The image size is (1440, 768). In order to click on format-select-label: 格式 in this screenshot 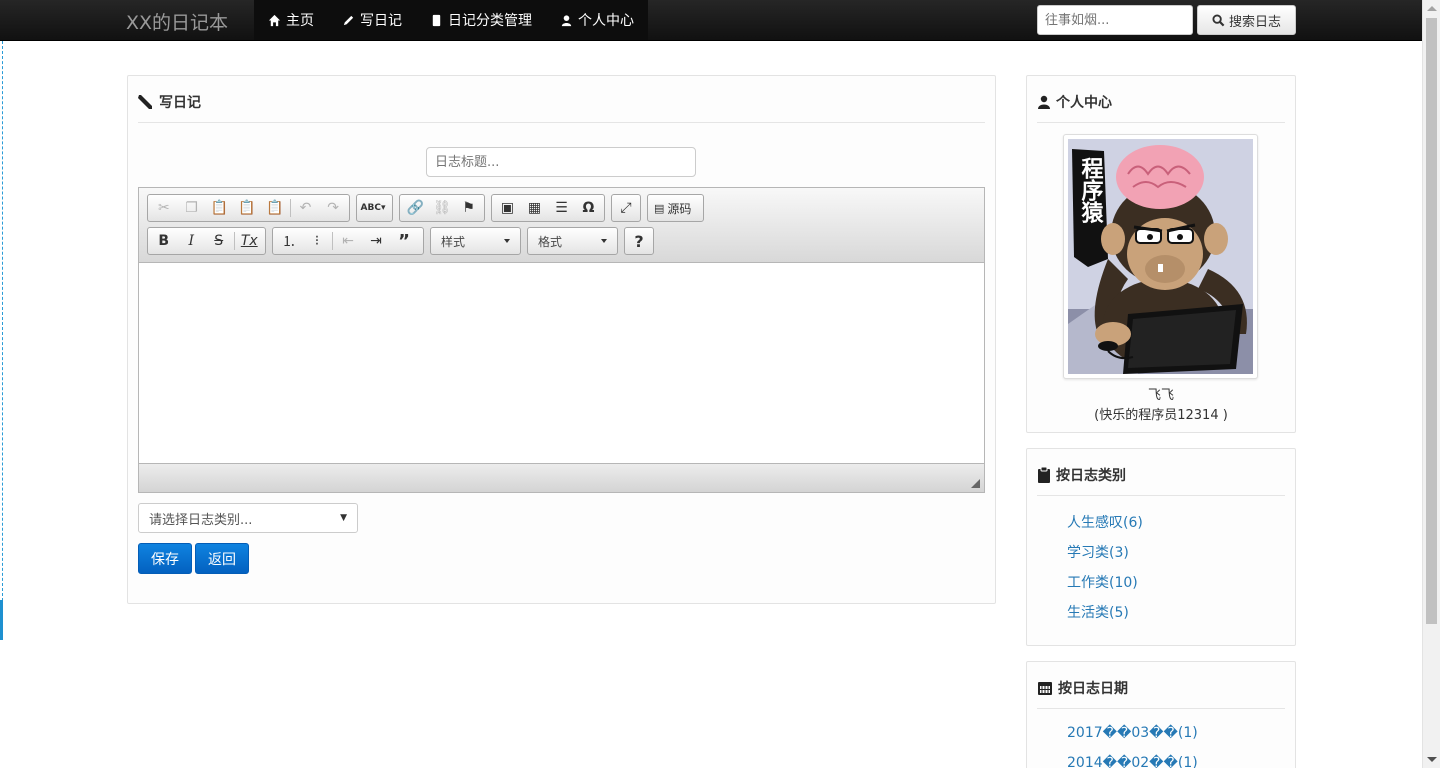, I will do `click(550, 241)`.